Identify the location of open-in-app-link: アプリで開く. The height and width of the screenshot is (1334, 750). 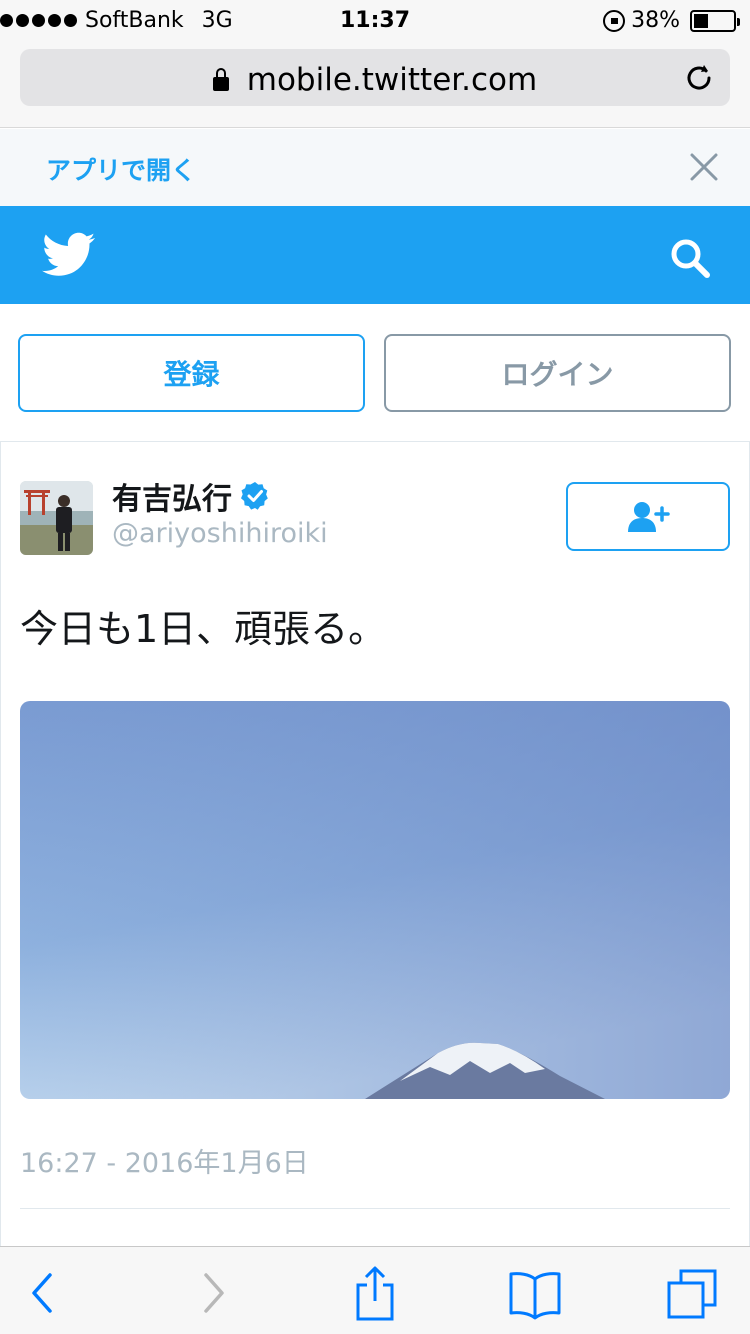
(121, 169).